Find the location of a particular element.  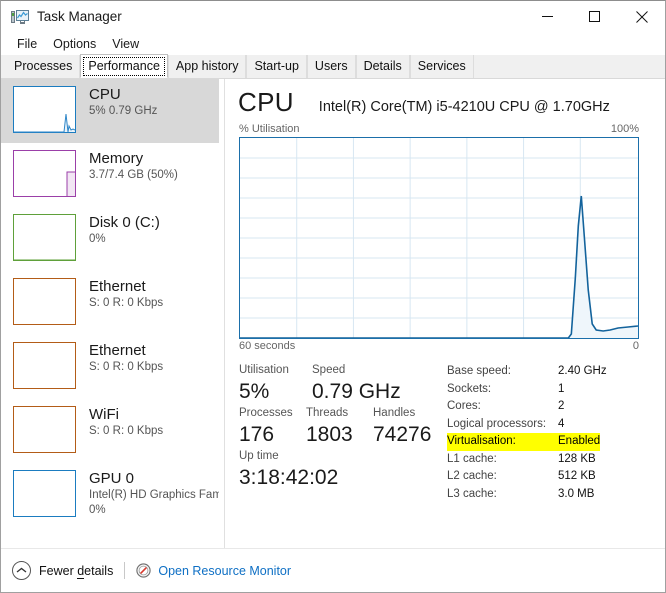

status-bar: Fewer details Open Resource Monitor is located at coordinates (333, 570).